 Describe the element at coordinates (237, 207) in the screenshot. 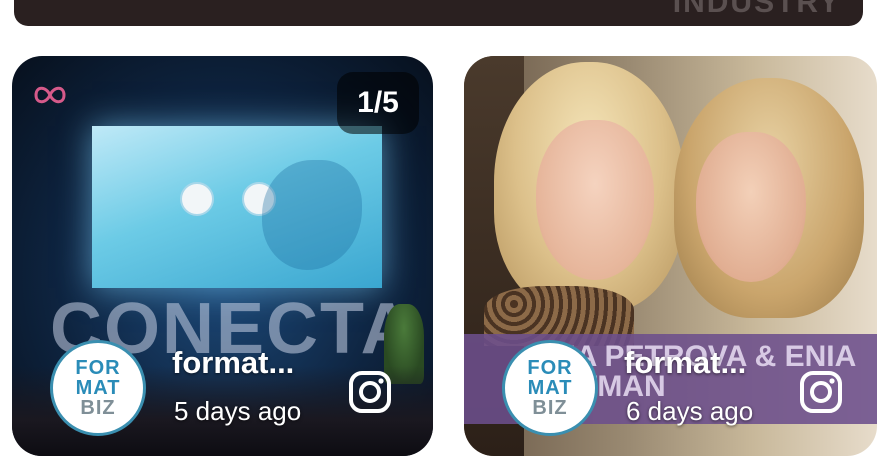

I see `presentation-screen` at that location.